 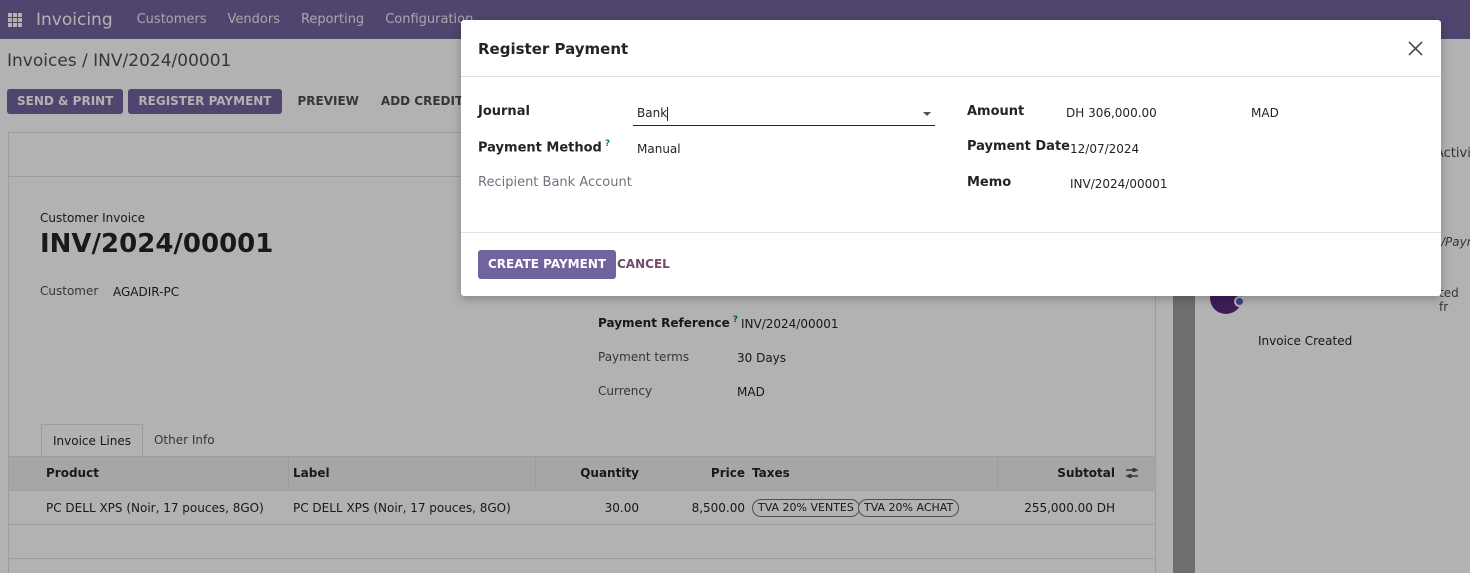 What do you see at coordinates (555, 182) in the screenshot?
I see `recipient-bank-label: Recipient Bank Account` at bounding box center [555, 182].